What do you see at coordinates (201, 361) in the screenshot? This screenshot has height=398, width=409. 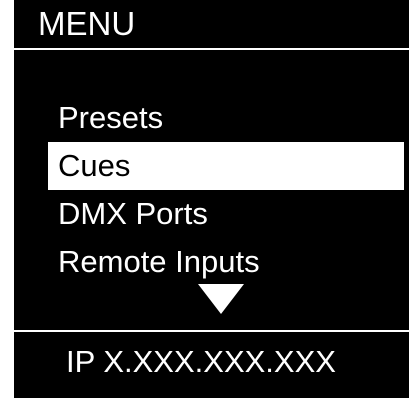 I see `ip-address-text: IP X.XXX.XXX.XXX` at bounding box center [201, 361].